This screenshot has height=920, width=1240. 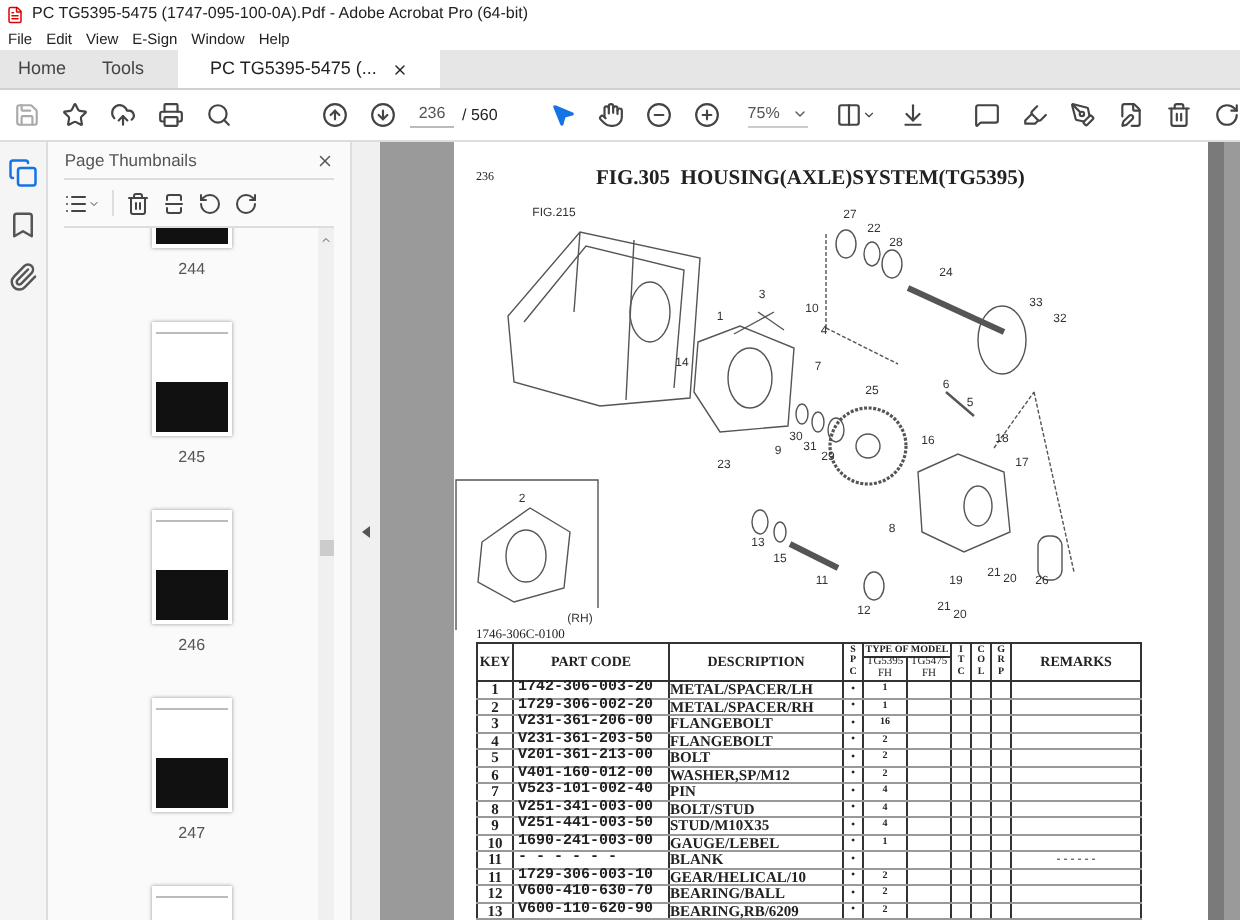 What do you see at coordinates (562, 115) in the screenshot?
I see `pointer-icon` at bounding box center [562, 115].